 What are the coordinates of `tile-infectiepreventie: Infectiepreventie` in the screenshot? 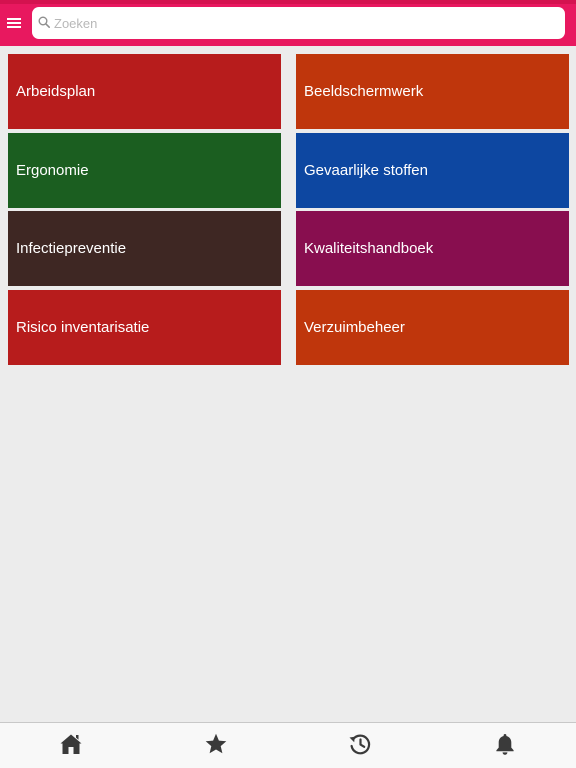 It's located at (144, 248).